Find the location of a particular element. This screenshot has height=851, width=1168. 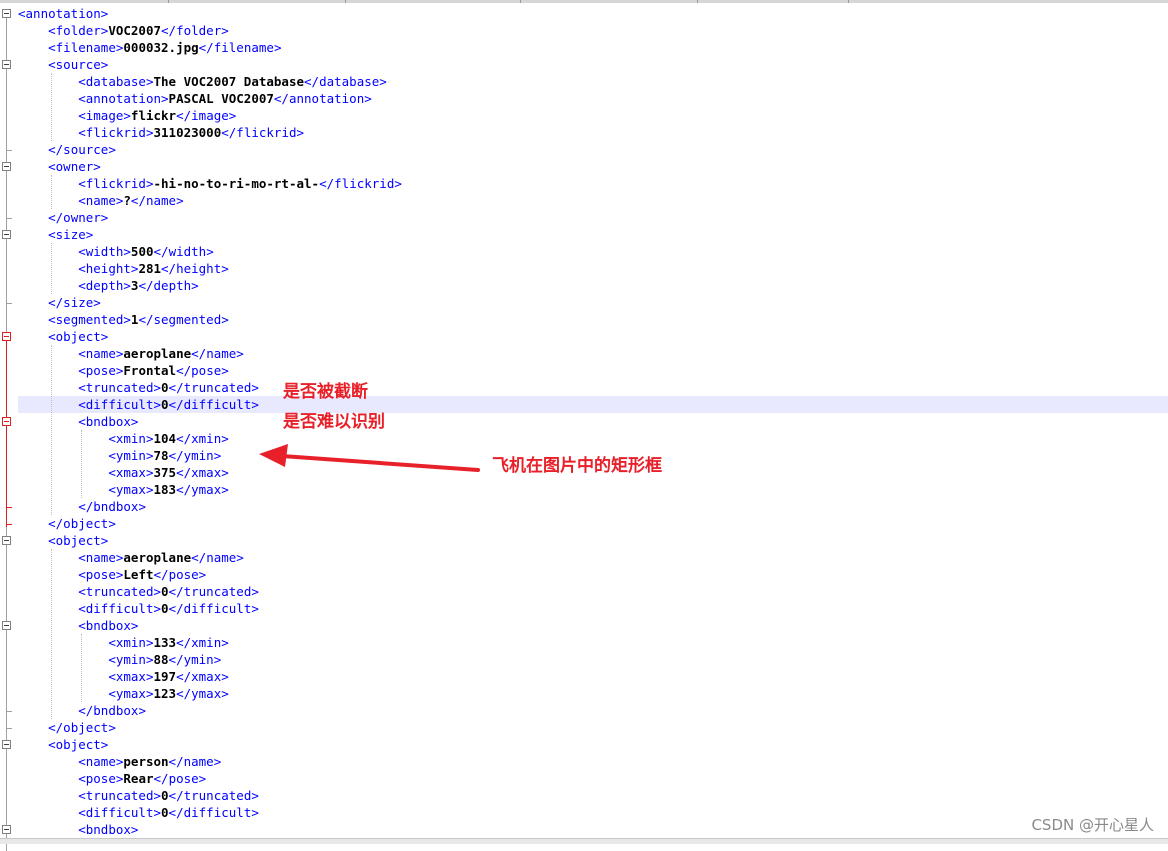

close-tag: pose is located at coordinates (183, 574).